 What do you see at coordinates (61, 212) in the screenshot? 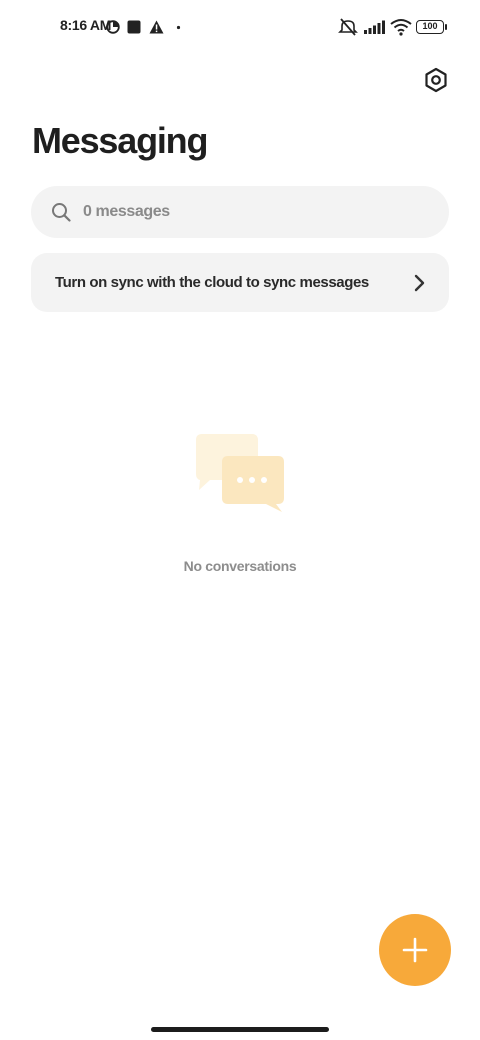
I see `search-icon` at bounding box center [61, 212].